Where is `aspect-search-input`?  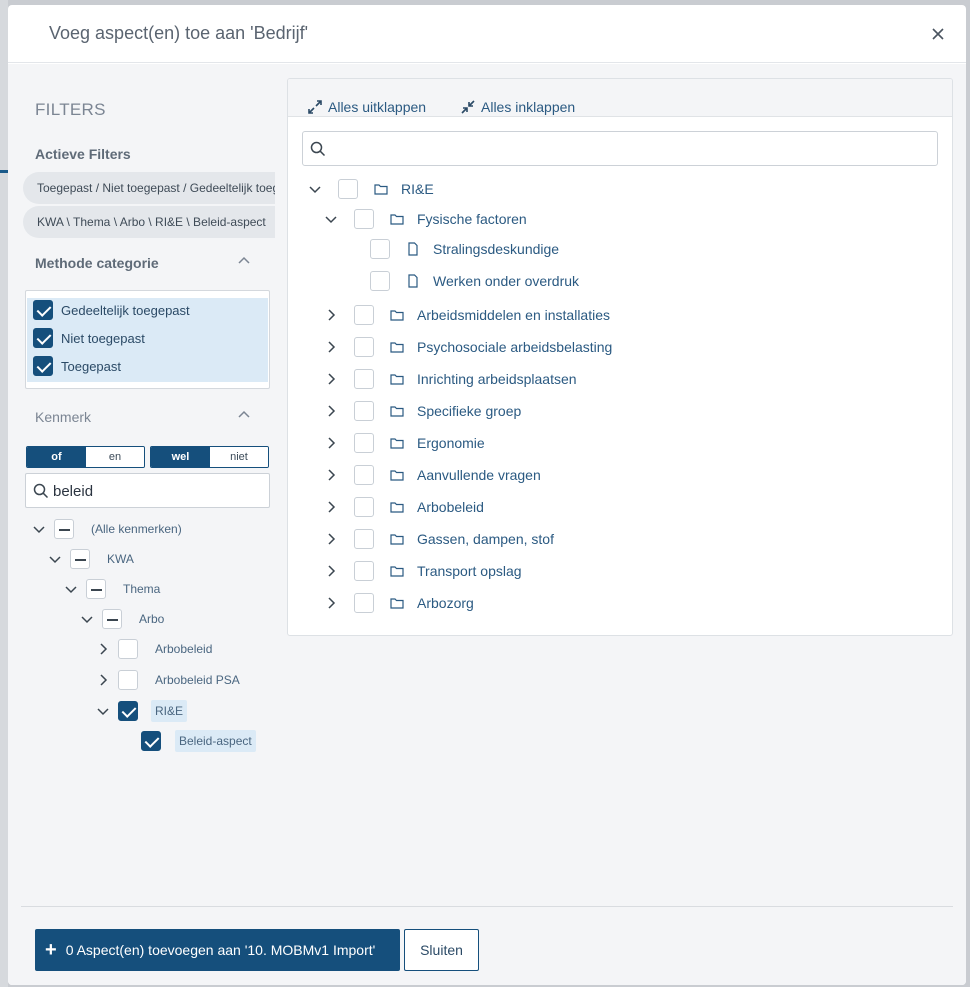 aspect-search-input is located at coordinates (630, 149).